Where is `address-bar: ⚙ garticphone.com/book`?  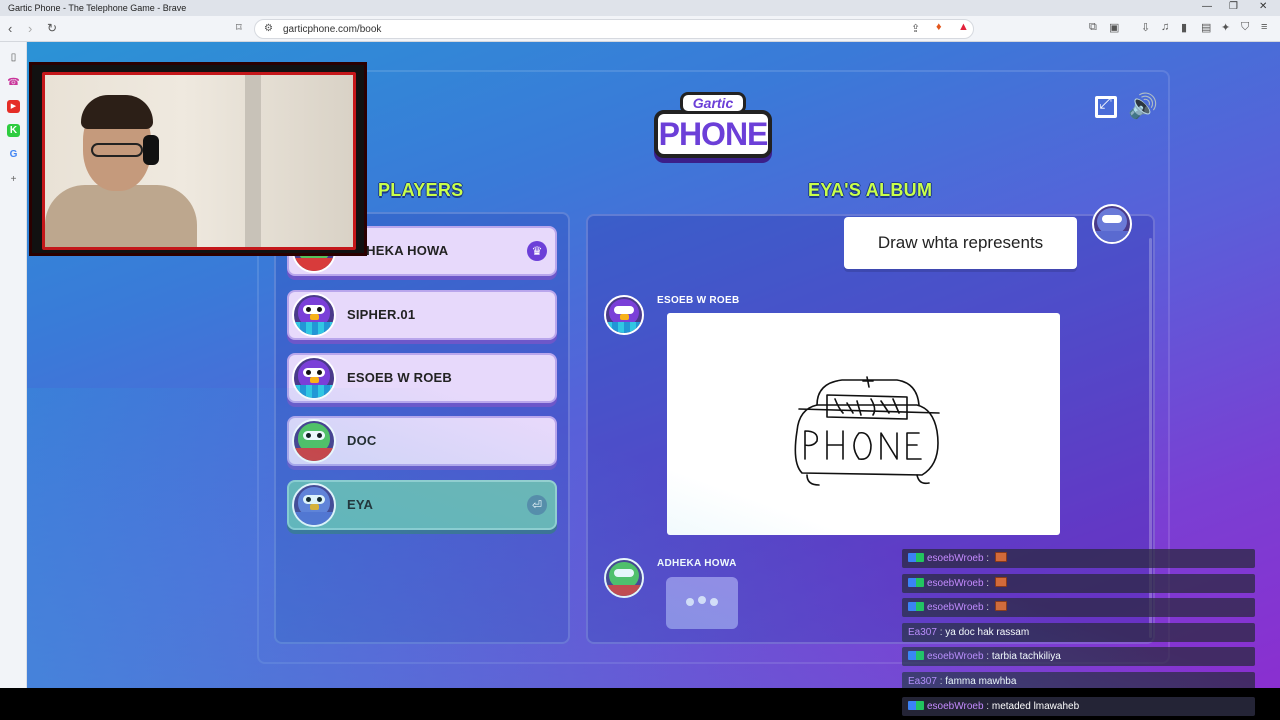
address-bar: ⚙ garticphone.com/book is located at coordinates (614, 29).